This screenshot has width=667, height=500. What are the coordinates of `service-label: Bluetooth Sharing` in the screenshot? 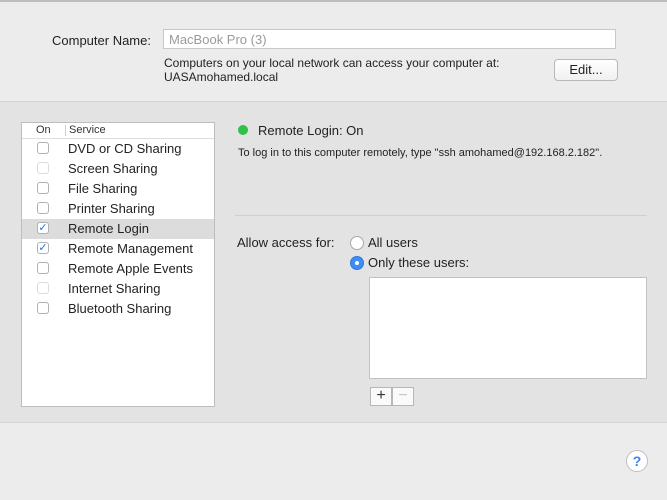 It's located at (120, 308).